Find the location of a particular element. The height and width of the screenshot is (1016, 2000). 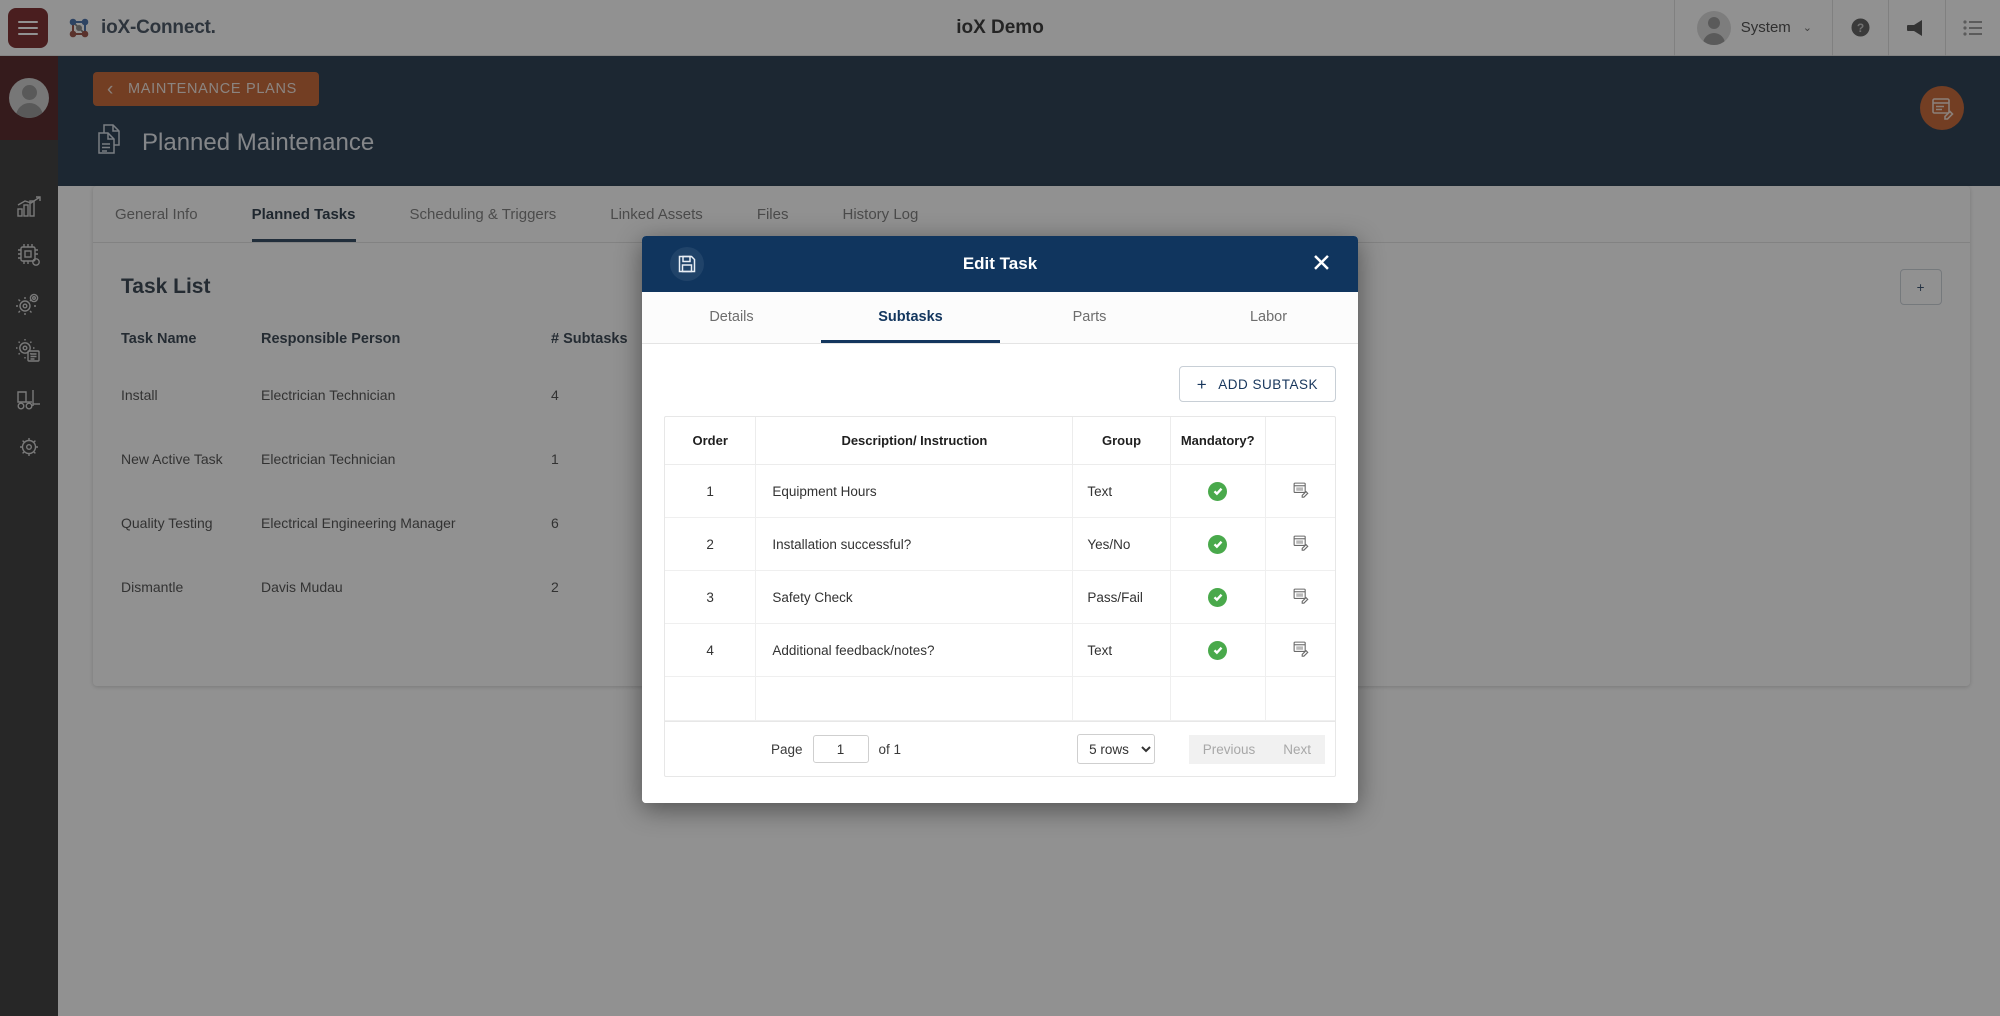

dialog-title: Edit Task is located at coordinates (1000, 263).